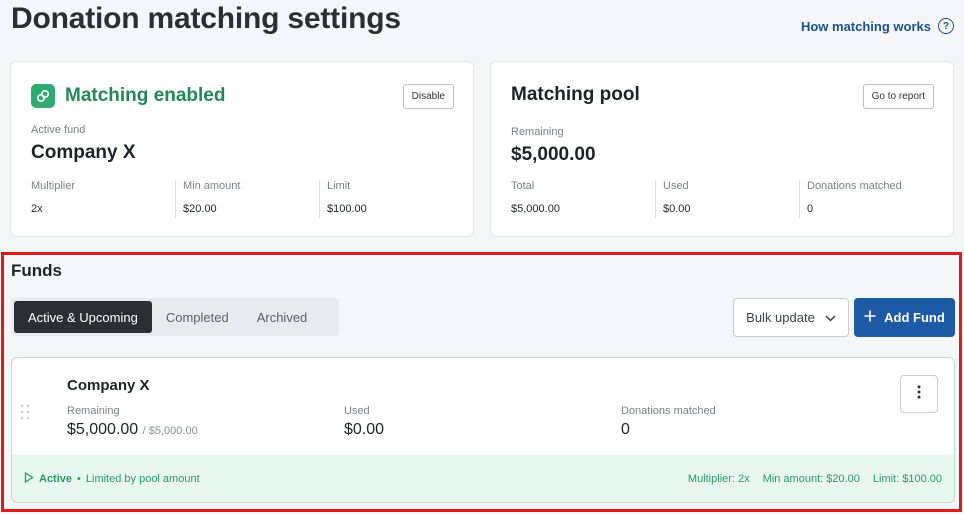 The image size is (964, 514). What do you see at coordinates (56, 478) in the screenshot?
I see `fund-status-label: Active` at bounding box center [56, 478].